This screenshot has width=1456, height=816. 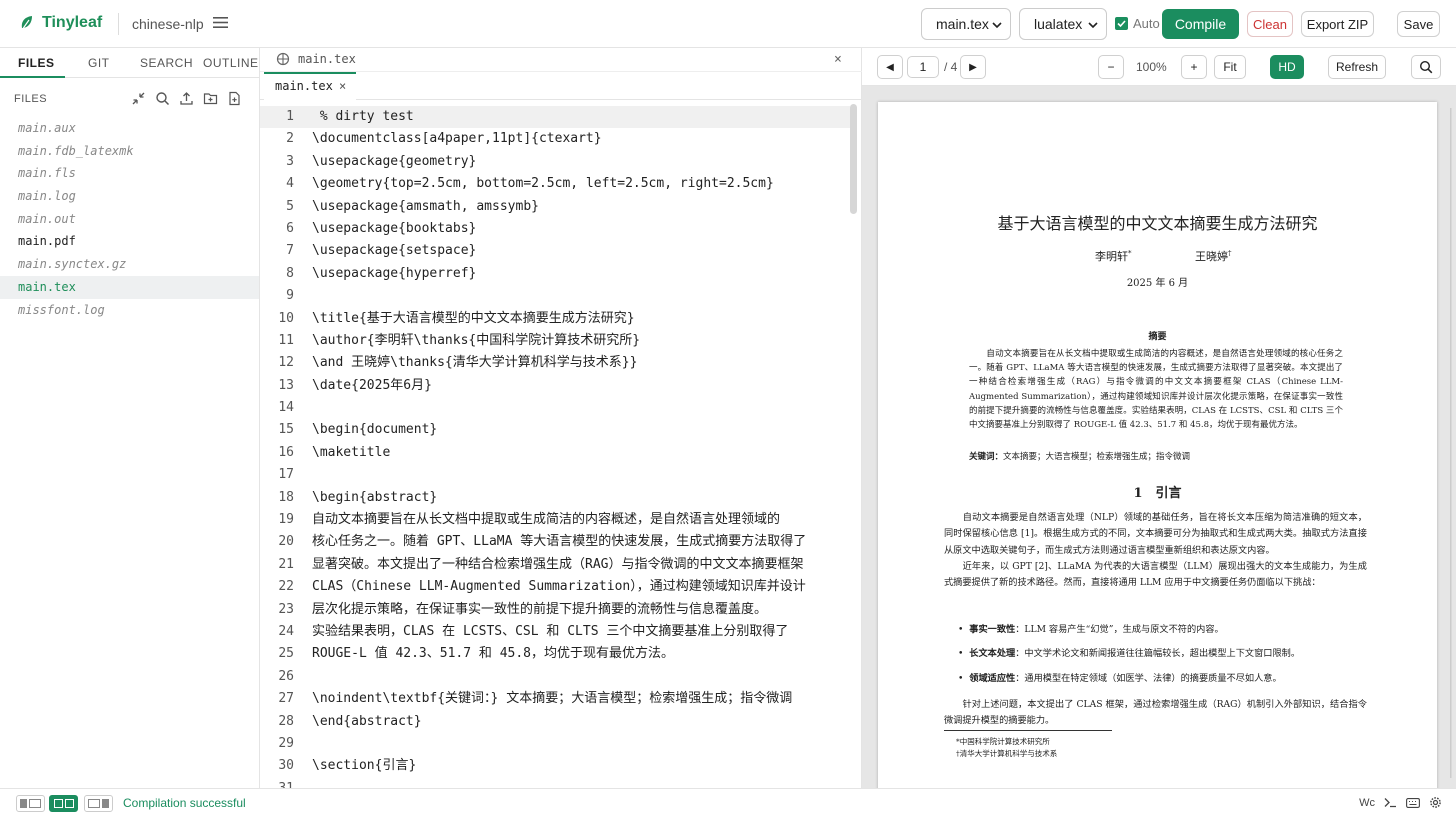 What do you see at coordinates (555, 475) in the screenshot?
I see `code-line: 17` at bounding box center [555, 475].